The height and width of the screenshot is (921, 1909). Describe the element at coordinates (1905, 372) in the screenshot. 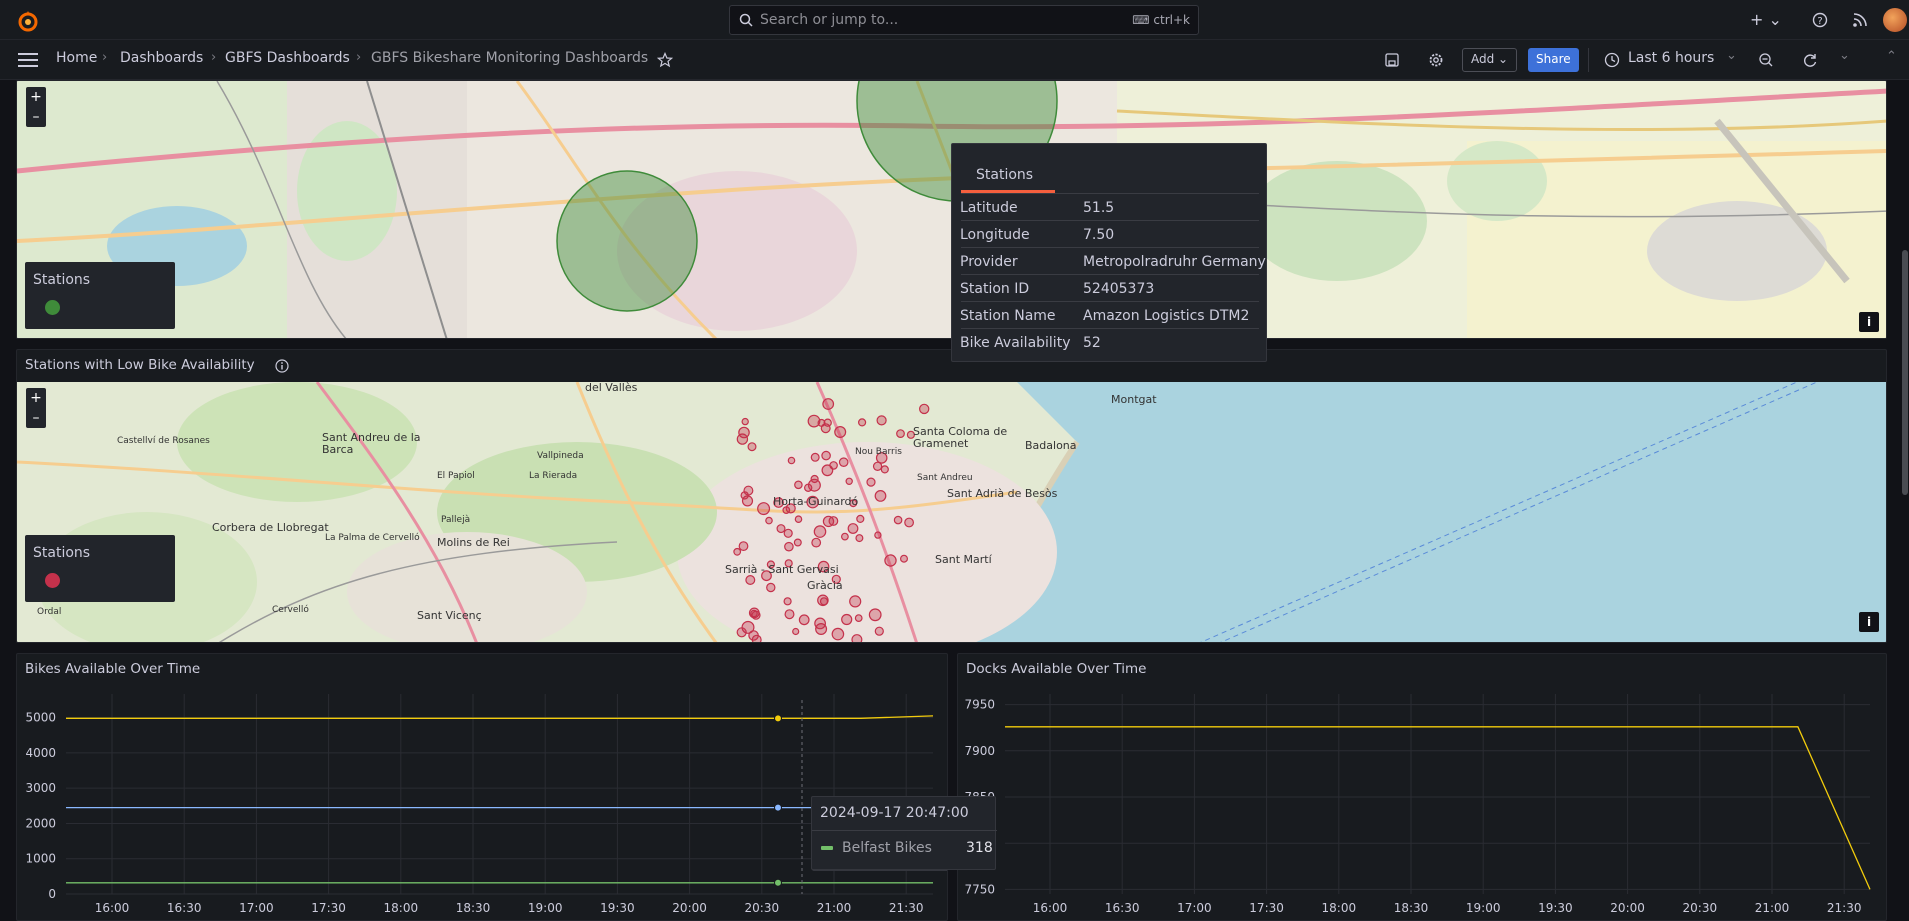

I see `page-scrollbar` at that location.